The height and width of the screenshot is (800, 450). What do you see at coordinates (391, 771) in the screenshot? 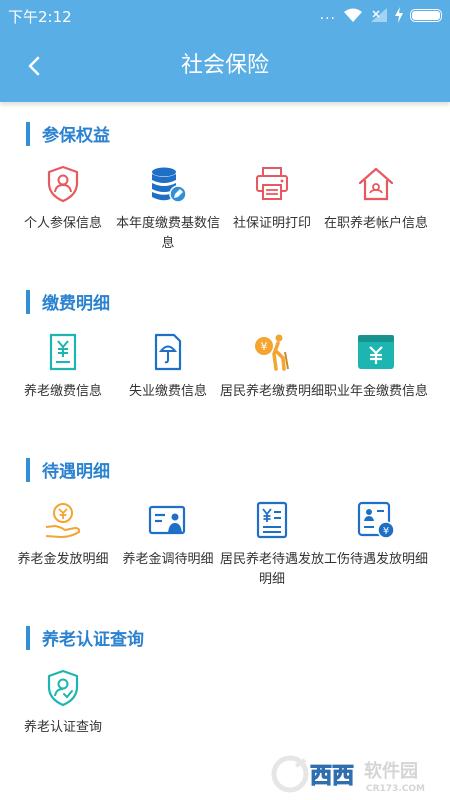
I see `svg-text: 软件园` at bounding box center [391, 771].